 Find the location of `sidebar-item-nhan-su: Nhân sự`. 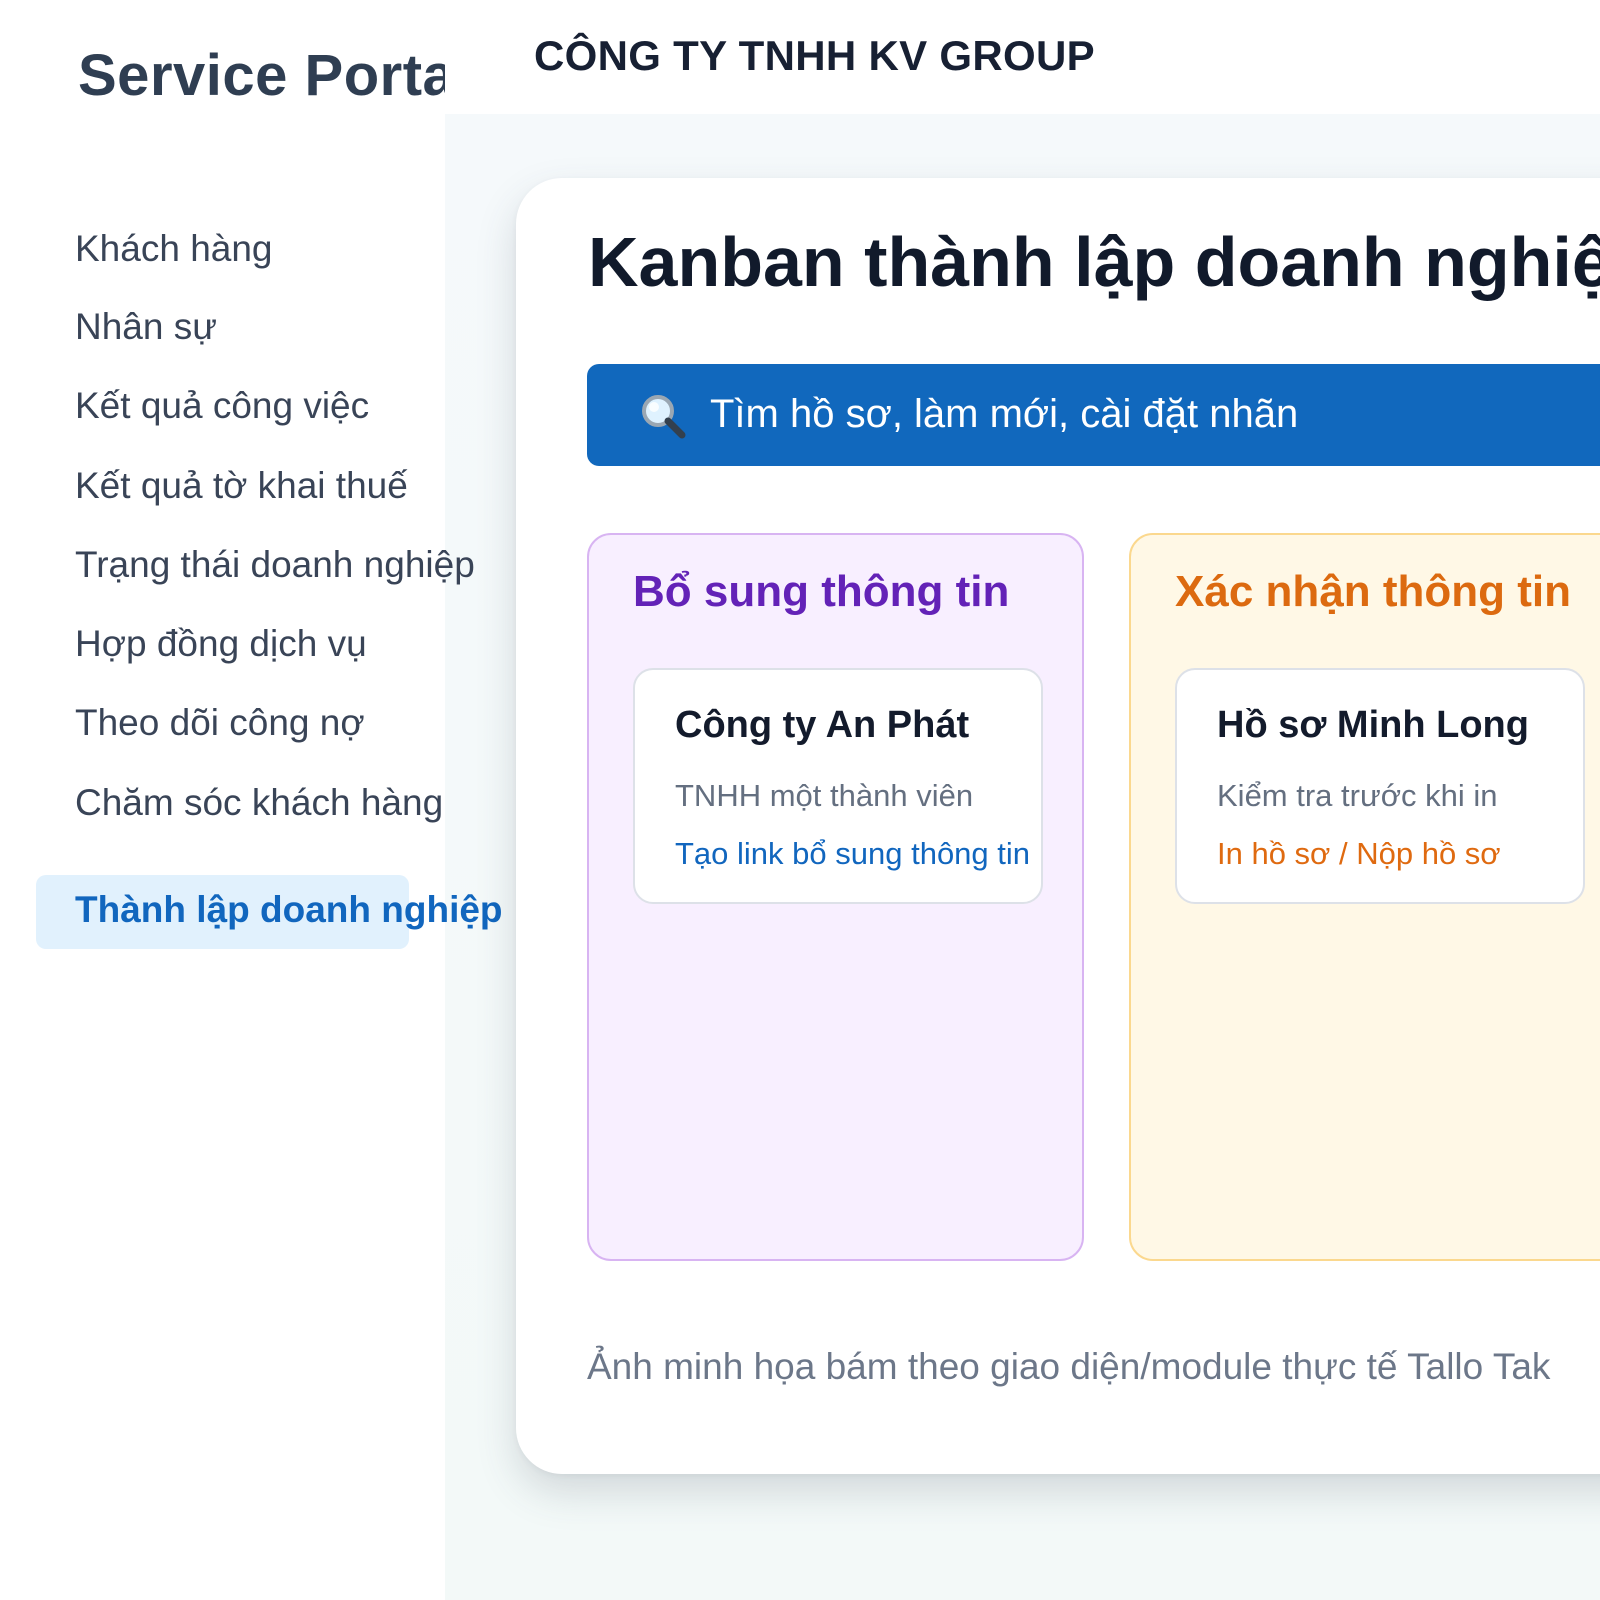

sidebar-item-nhan-su: Nhân sự is located at coordinates (146, 327).